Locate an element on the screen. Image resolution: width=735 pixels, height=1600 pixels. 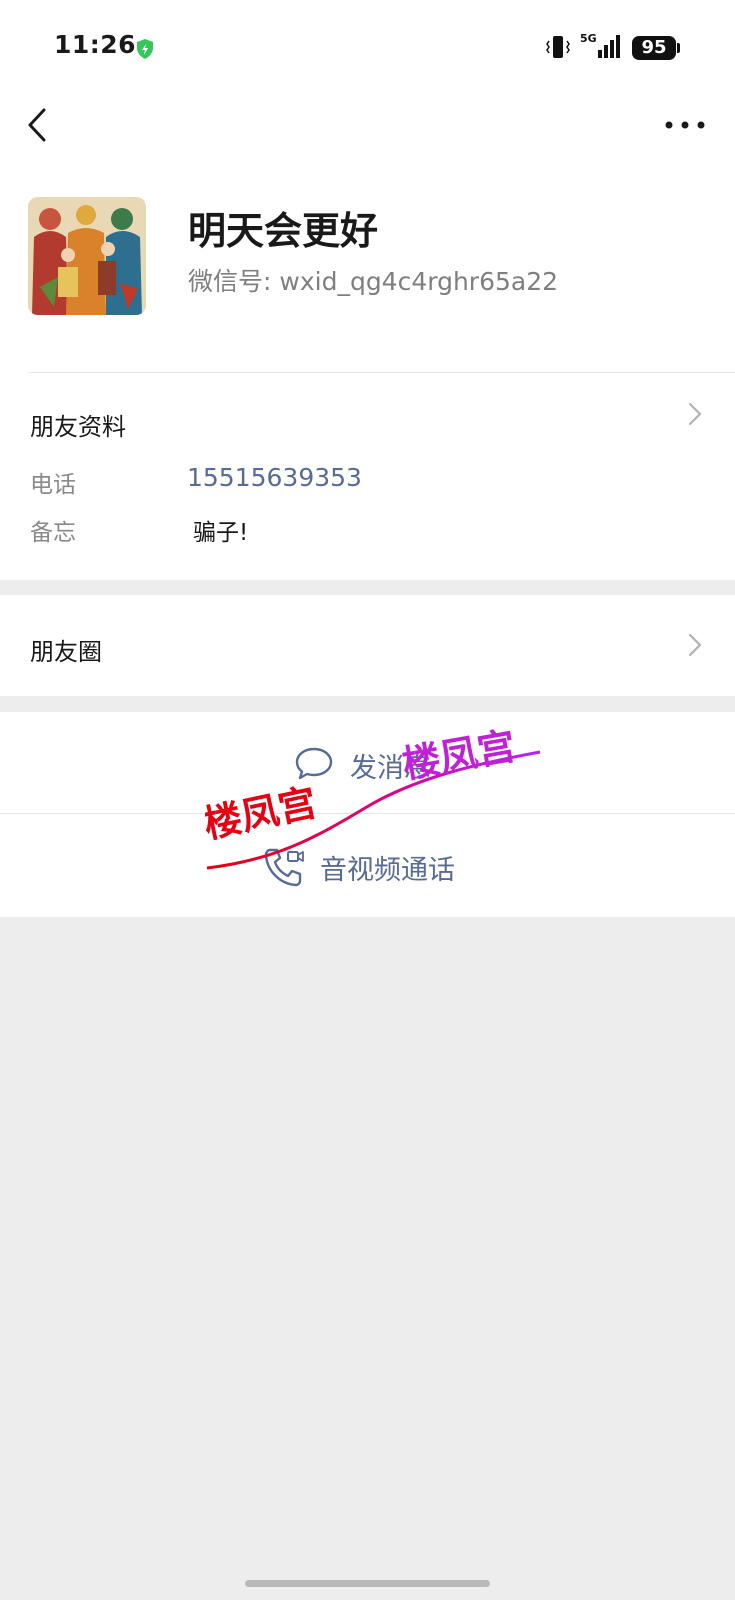
battery-level: 95 is located at coordinates (654, 47).